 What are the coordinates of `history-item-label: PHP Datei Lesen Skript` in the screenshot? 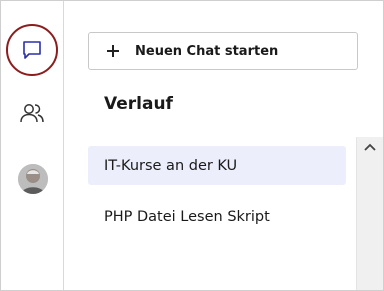 It's located at (187, 216).